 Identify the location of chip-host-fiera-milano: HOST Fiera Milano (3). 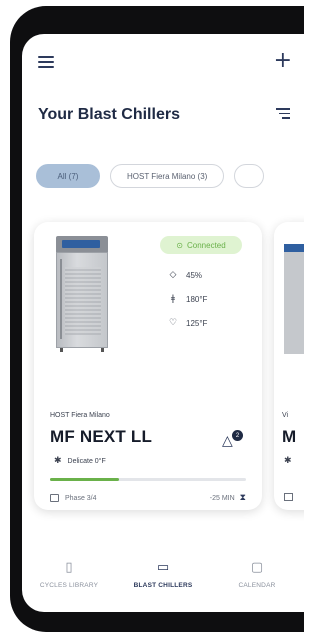
(167, 176).